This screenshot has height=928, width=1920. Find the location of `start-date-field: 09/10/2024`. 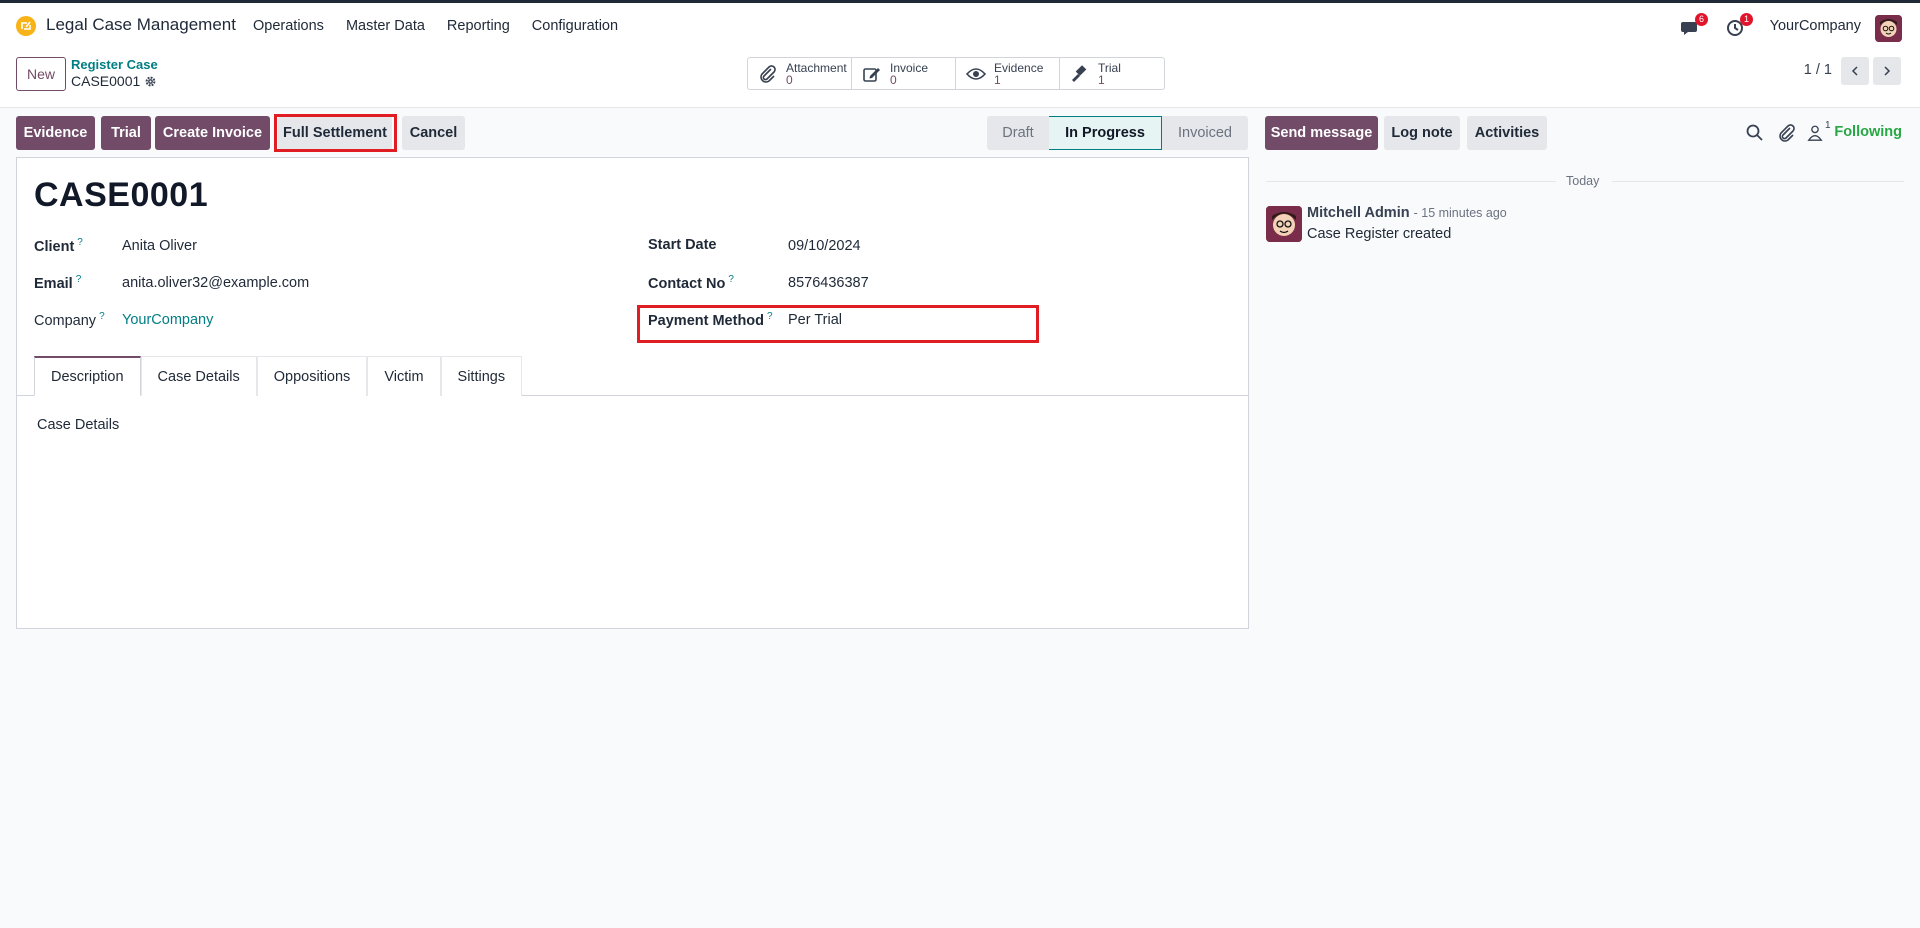

start-date-field: 09/10/2024 is located at coordinates (824, 246).